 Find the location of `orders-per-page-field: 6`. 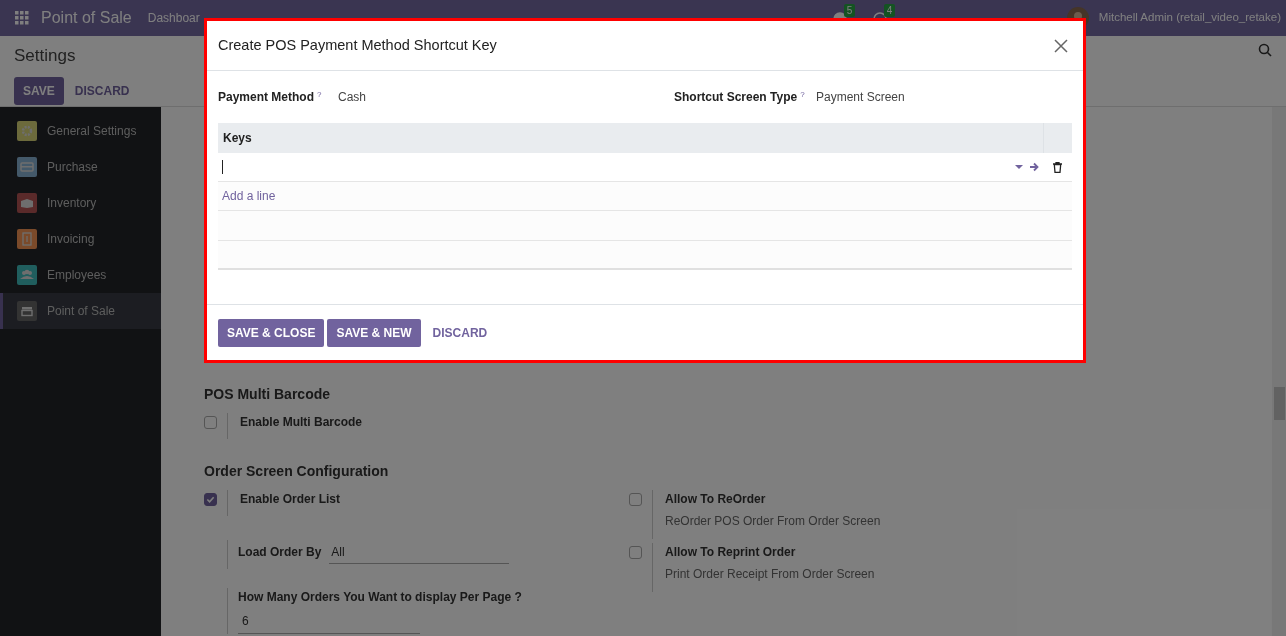

orders-per-page-field: 6 is located at coordinates (329, 623).